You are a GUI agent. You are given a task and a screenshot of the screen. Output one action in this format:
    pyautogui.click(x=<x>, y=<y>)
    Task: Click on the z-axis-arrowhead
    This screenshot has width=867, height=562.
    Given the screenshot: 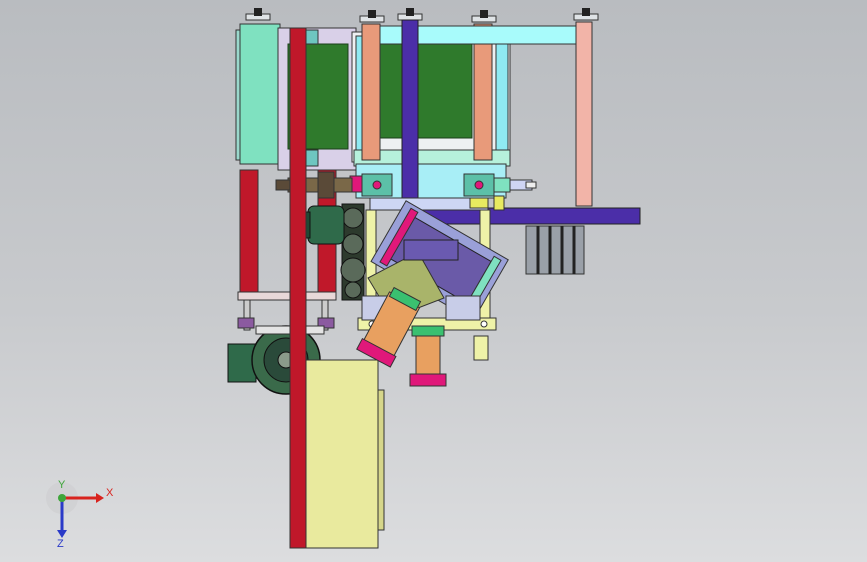 What is the action you would take?
    pyautogui.click(x=62, y=534)
    